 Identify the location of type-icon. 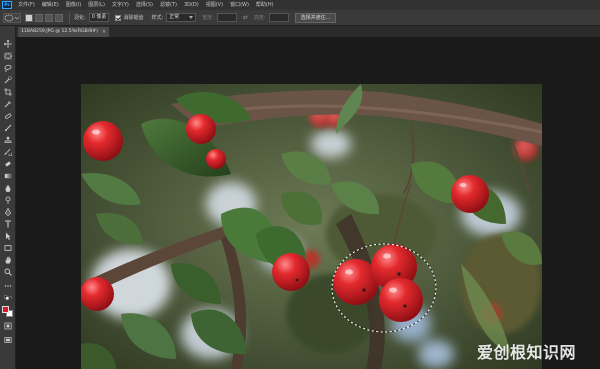
(8, 224).